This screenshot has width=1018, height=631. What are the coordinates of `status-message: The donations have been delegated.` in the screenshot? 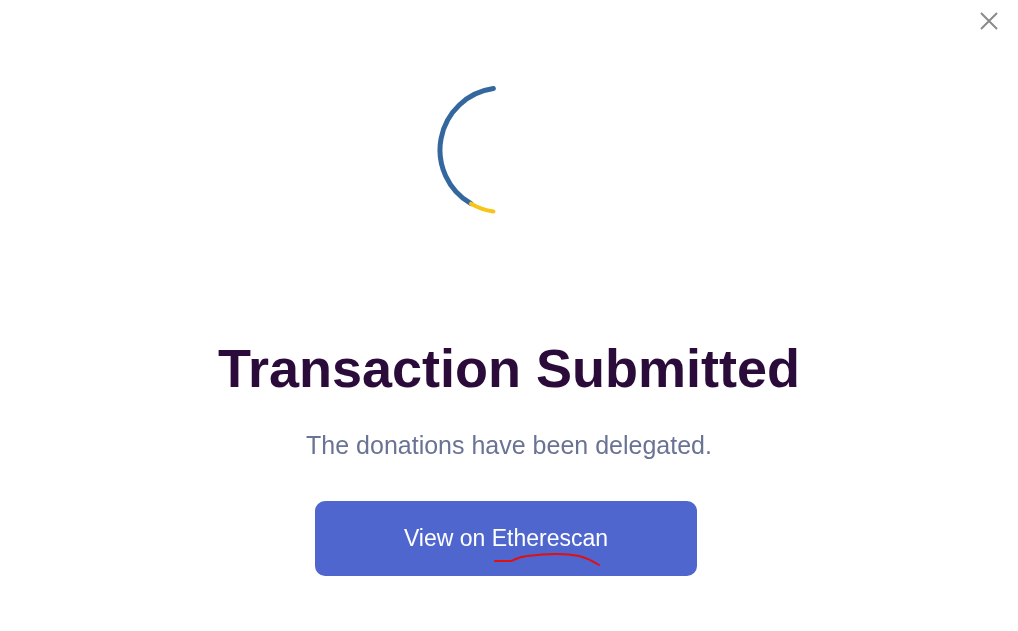 It's located at (509, 445).